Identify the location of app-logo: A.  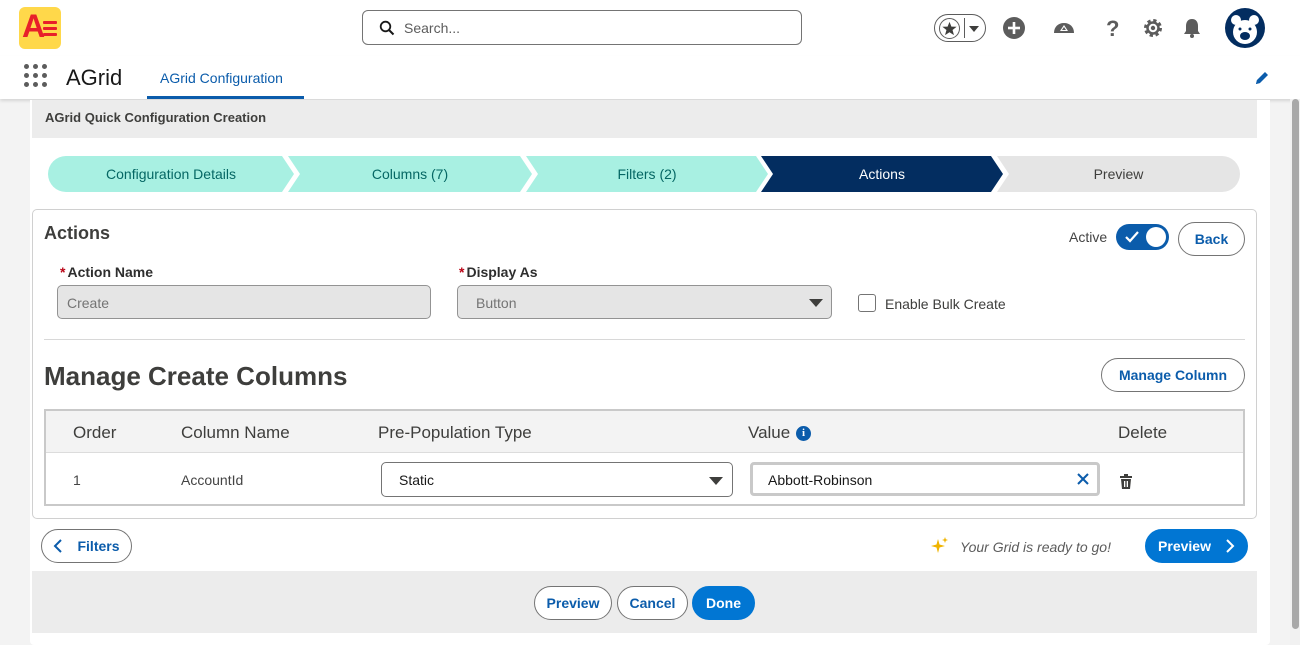
(40, 28).